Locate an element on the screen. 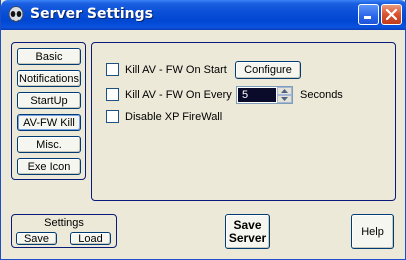 This screenshot has height=260, width=406. settings-load-button: Load is located at coordinates (90, 238).